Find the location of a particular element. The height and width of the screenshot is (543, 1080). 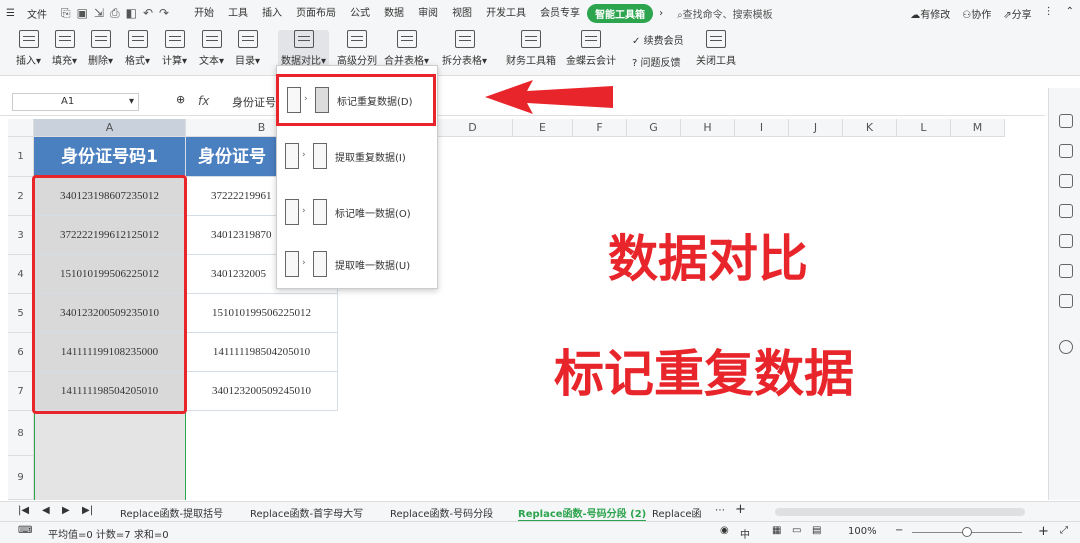

row-header-1: 1 is located at coordinates (21, 157).